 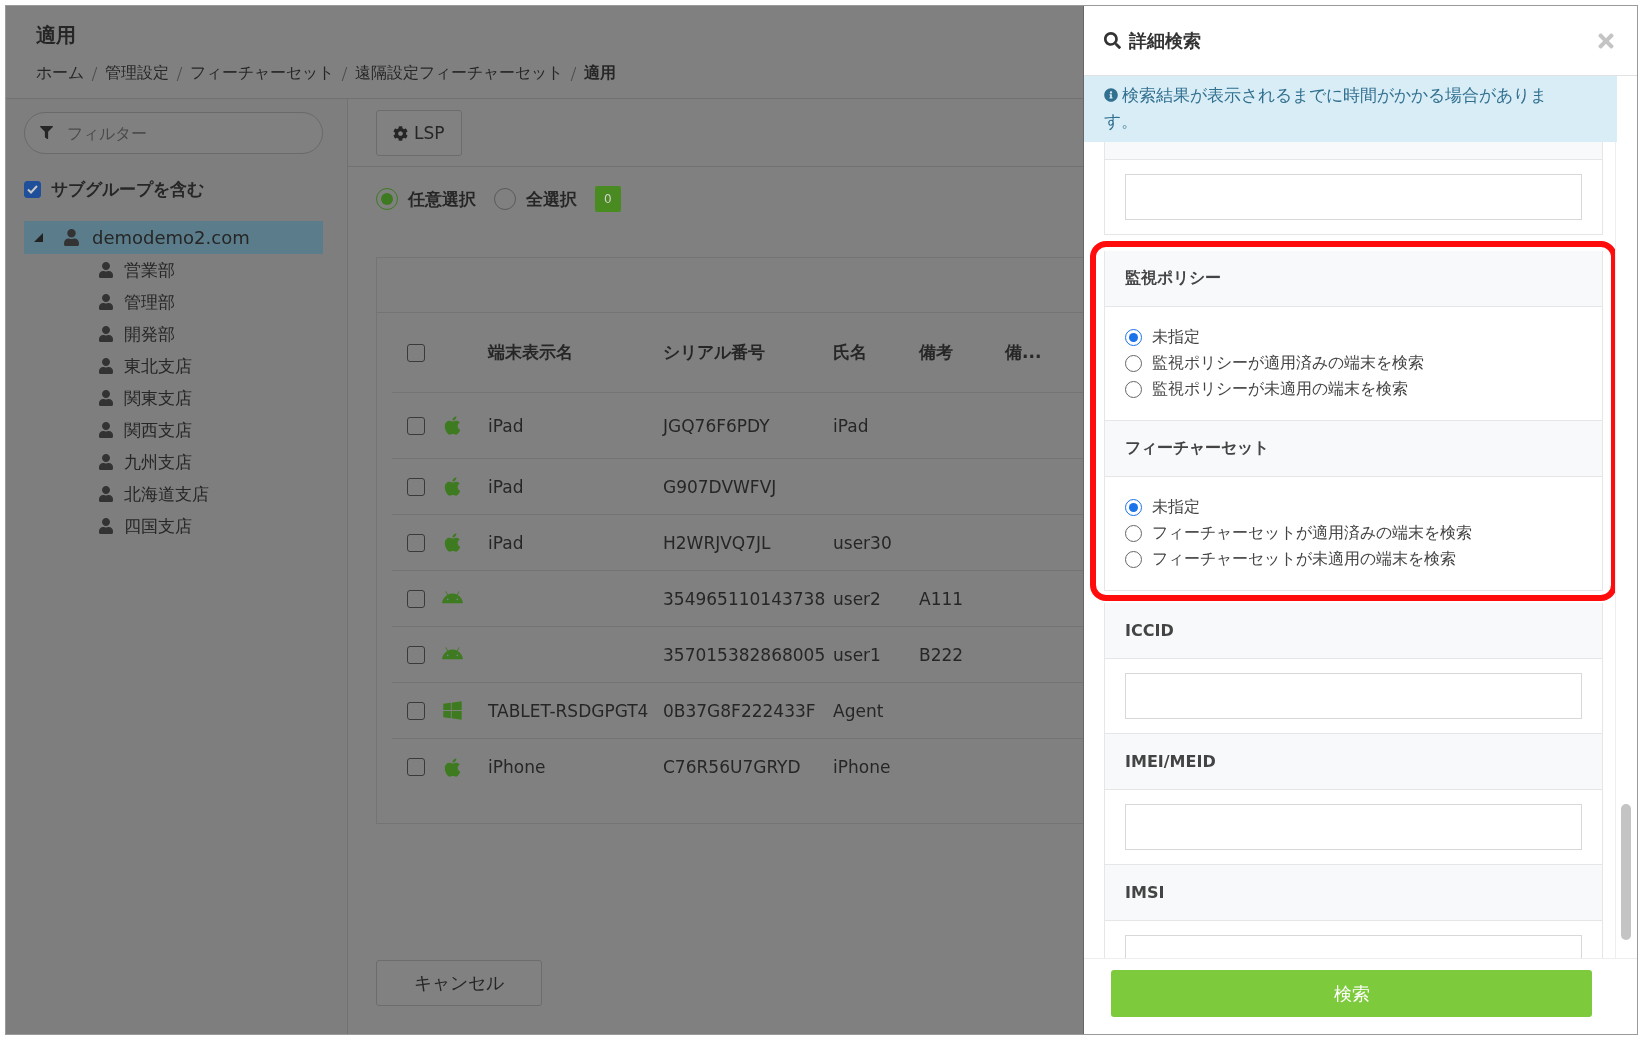 What do you see at coordinates (942, 598) in the screenshot?
I see `table-cell-text: A111` at bounding box center [942, 598].